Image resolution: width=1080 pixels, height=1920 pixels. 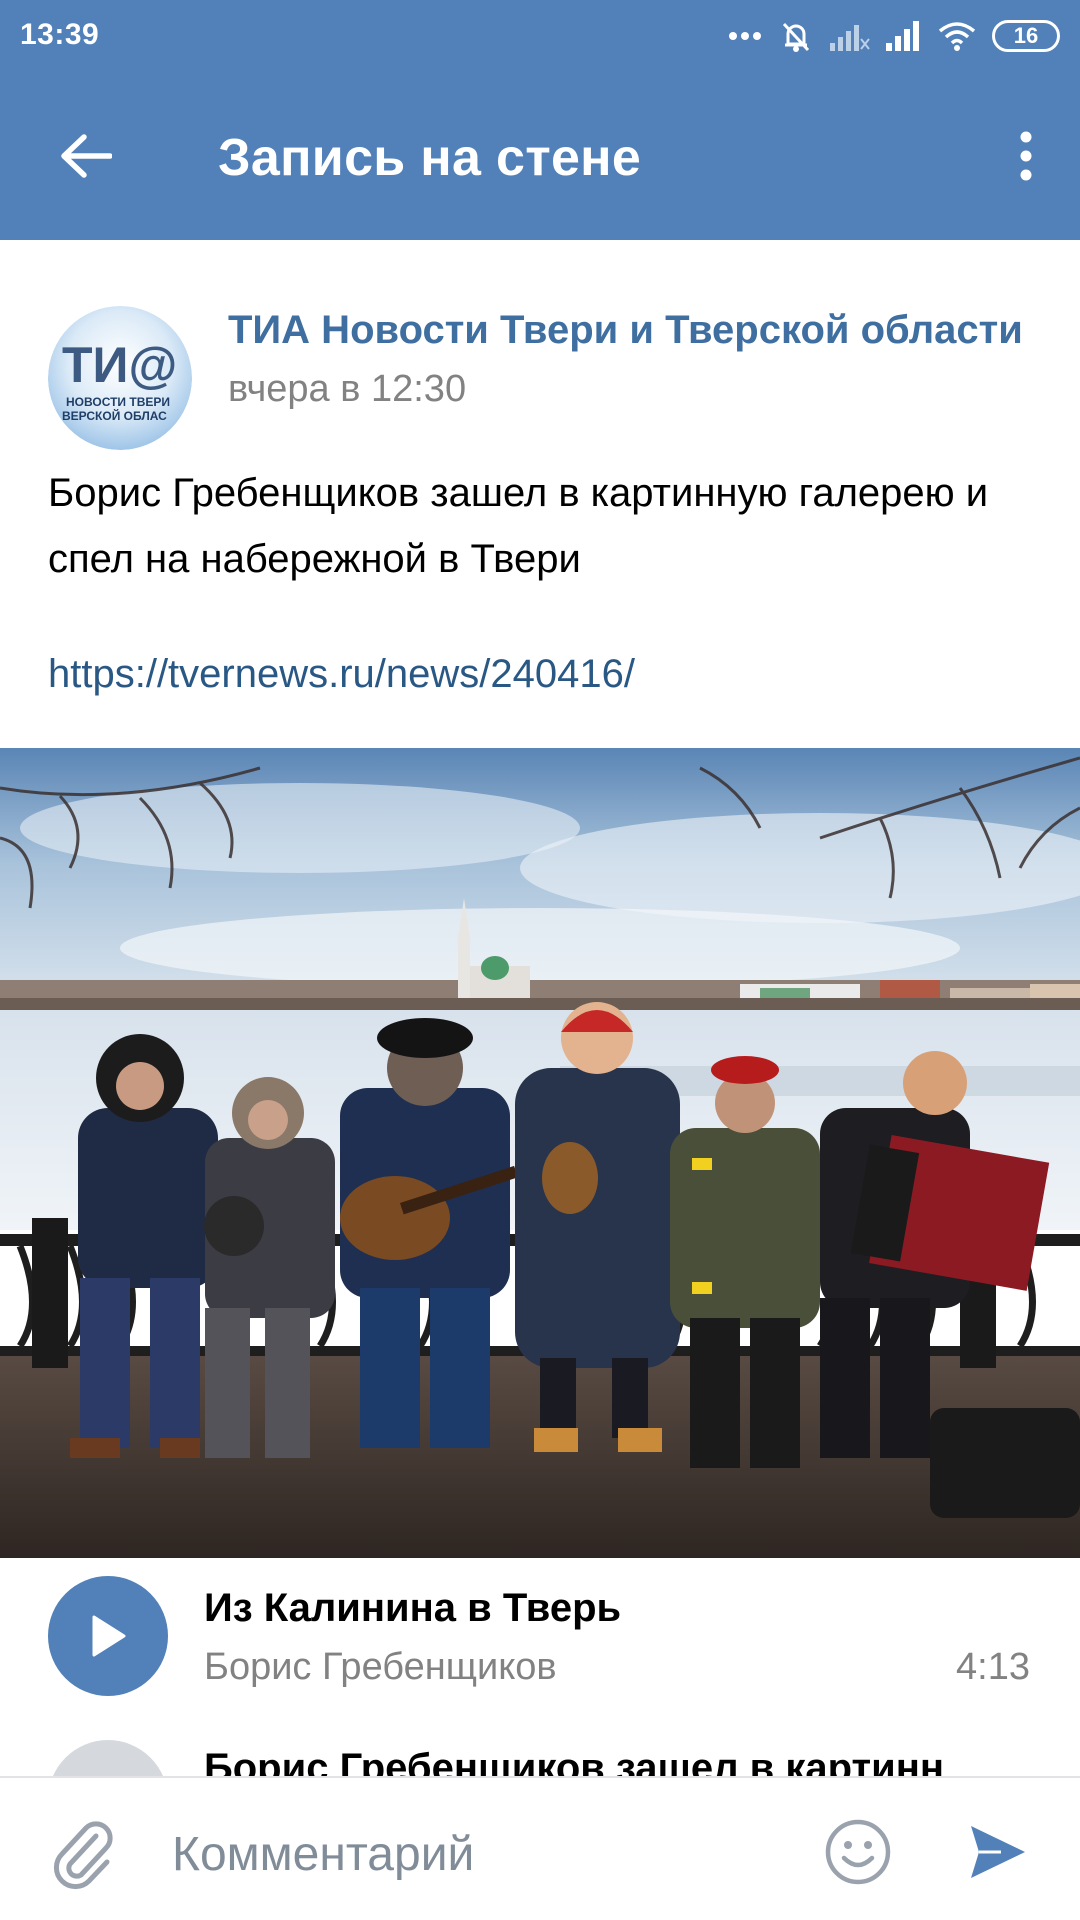 What do you see at coordinates (119, 365) in the screenshot?
I see `logo-text: ТИ@` at bounding box center [119, 365].